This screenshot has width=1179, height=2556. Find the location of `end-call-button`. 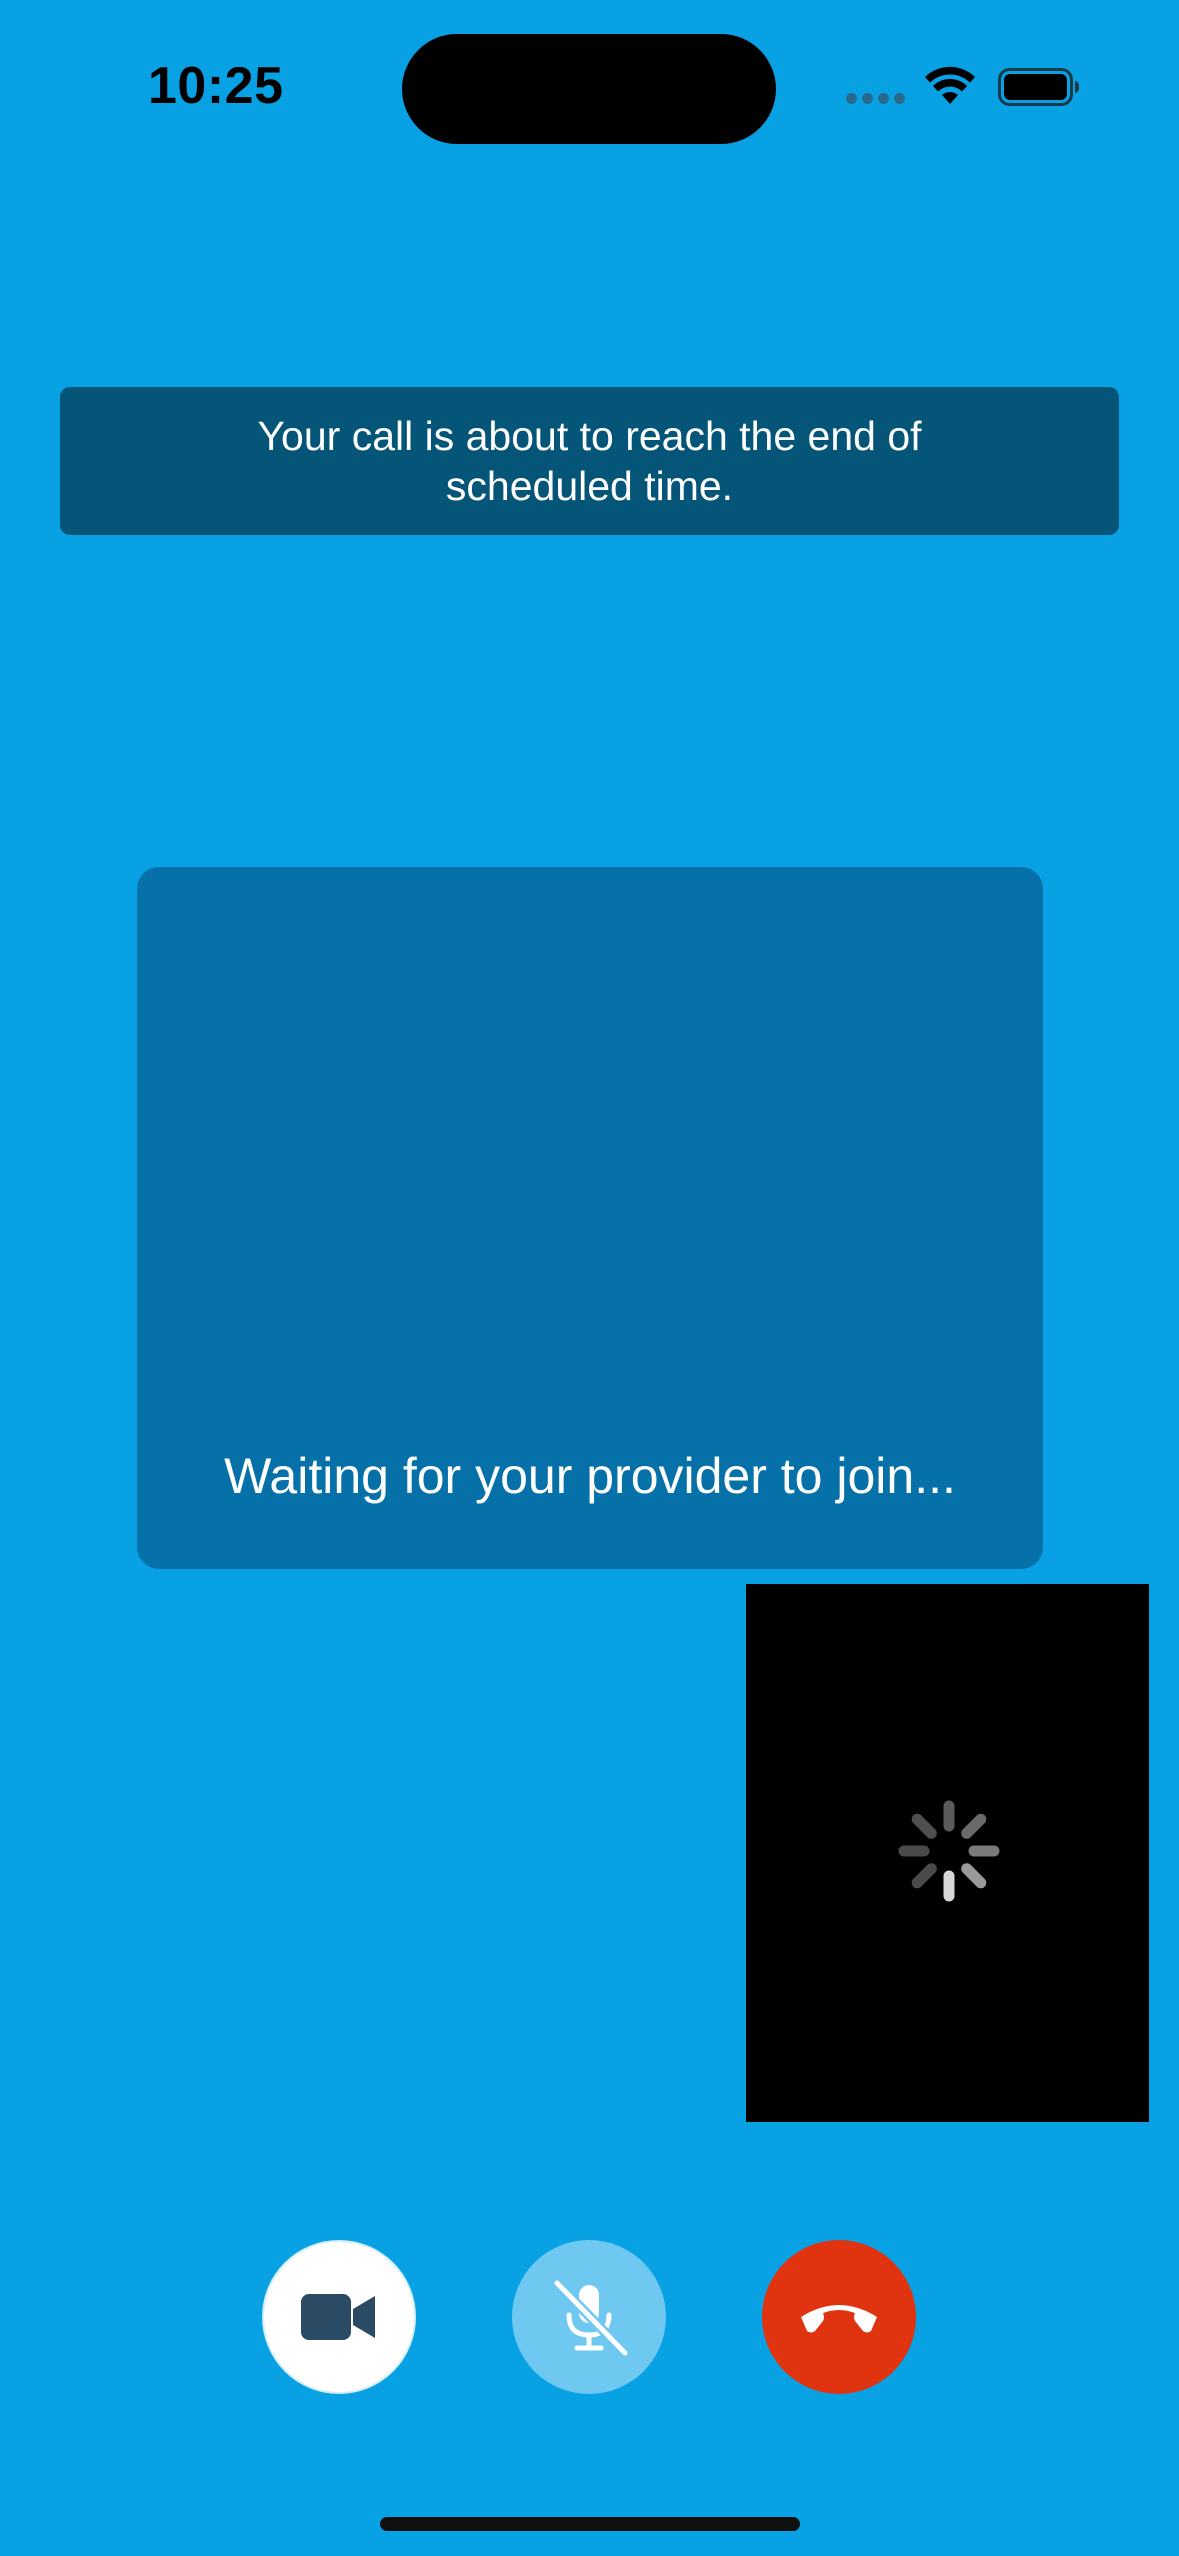

end-call-button is located at coordinates (839, 2317).